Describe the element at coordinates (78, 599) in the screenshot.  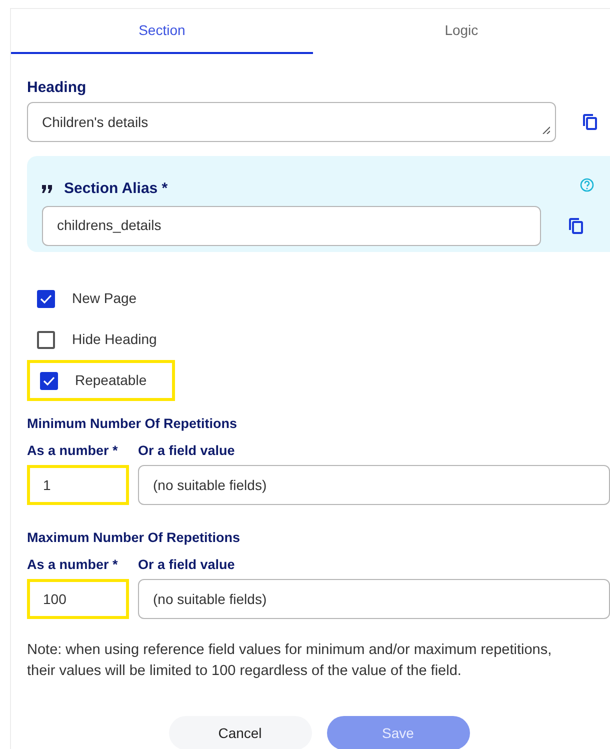
I see `number-field: 100` at that location.